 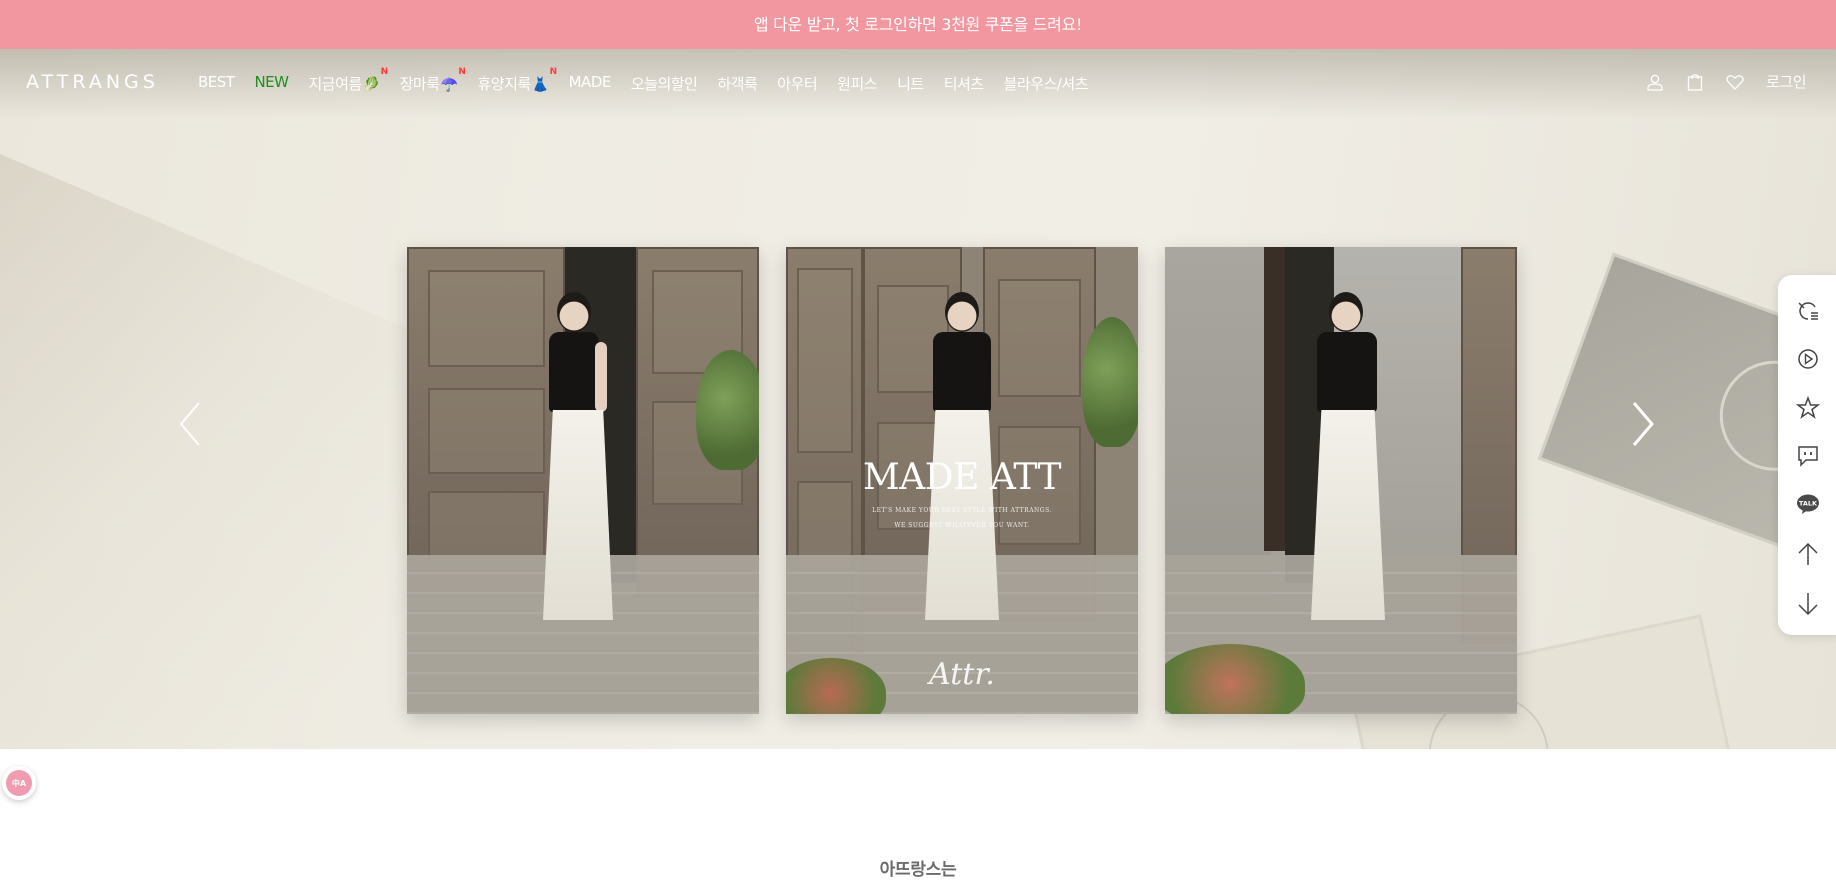 What do you see at coordinates (1643, 424) in the screenshot?
I see `slider-next-arrow-icon` at bounding box center [1643, 424].